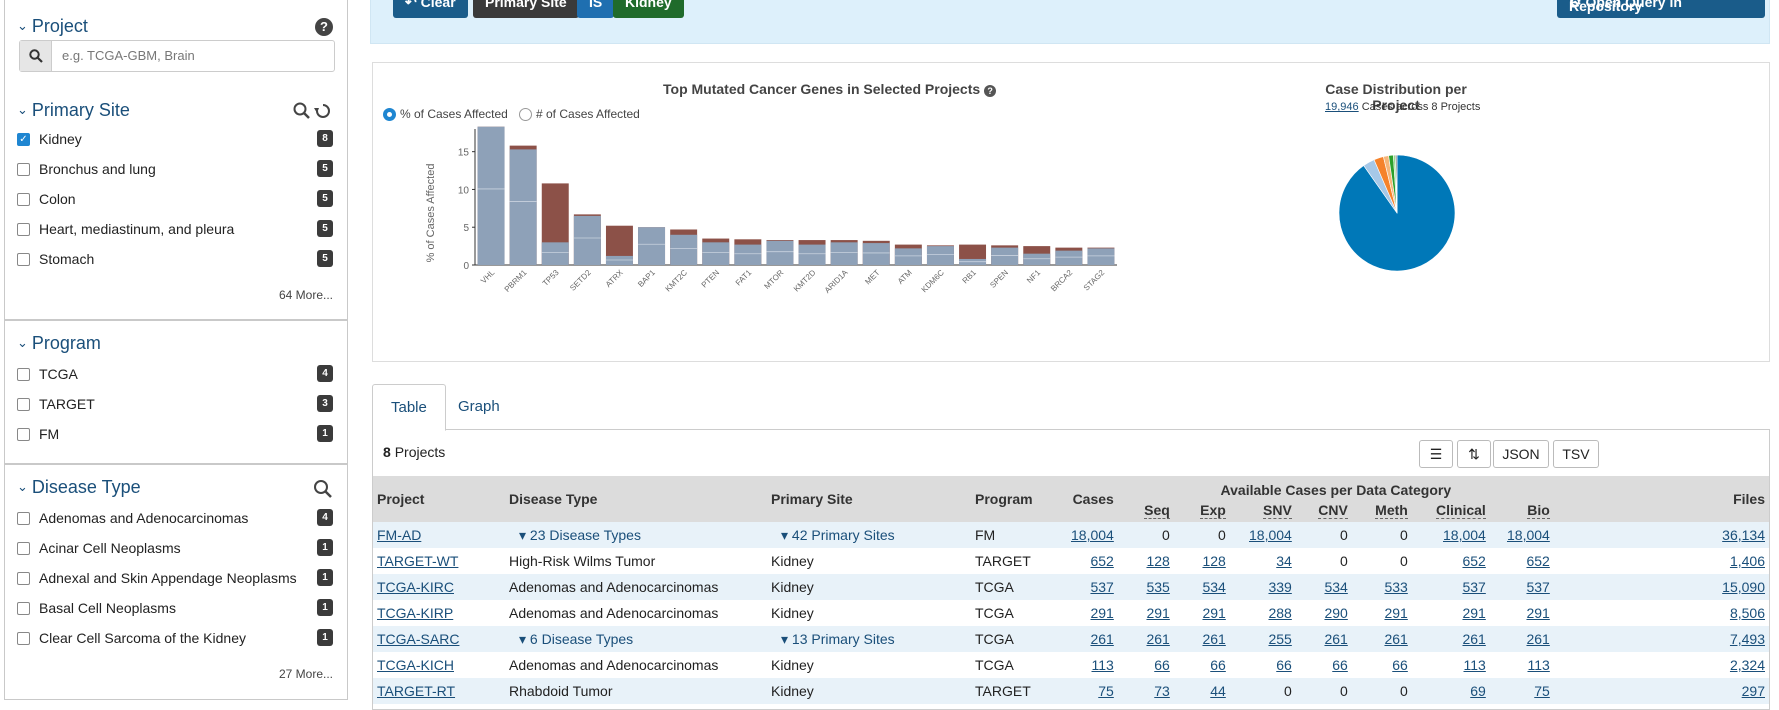 The width and height of the screenshot is (1779, 710). Describe the element at coordinates (439, 535) in the screenshot. I see `cell-project: FM-AD` at that location.